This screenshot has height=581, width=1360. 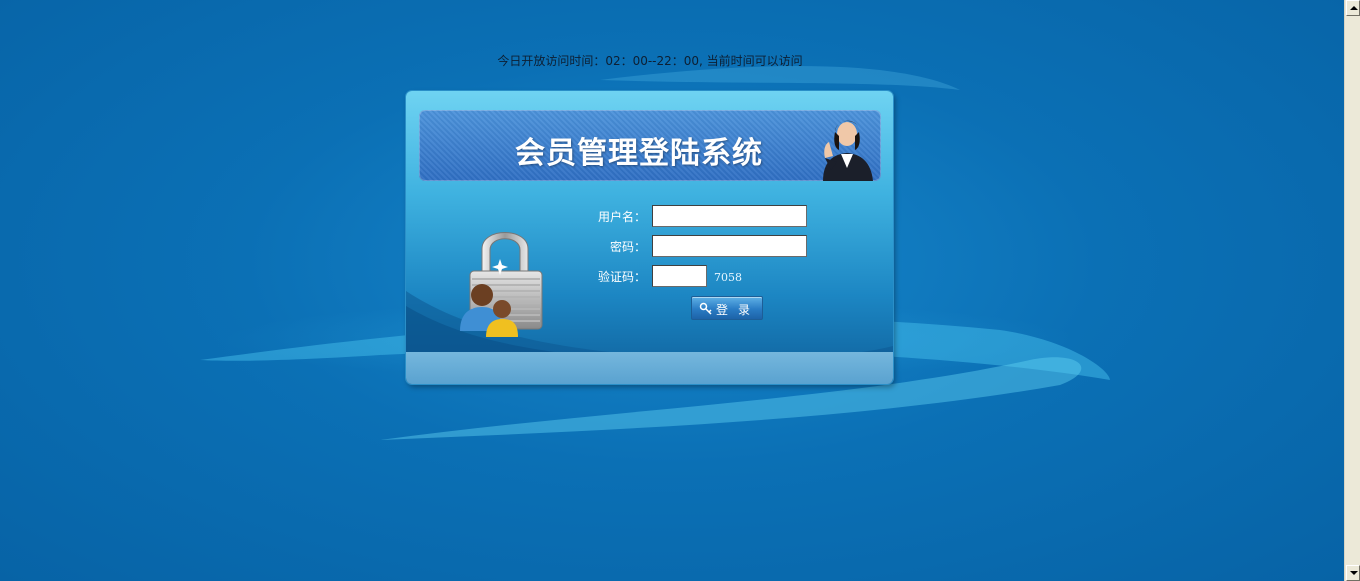 I want to click on system-title: 会员管理登陆系统, so click(x=639, y=153).